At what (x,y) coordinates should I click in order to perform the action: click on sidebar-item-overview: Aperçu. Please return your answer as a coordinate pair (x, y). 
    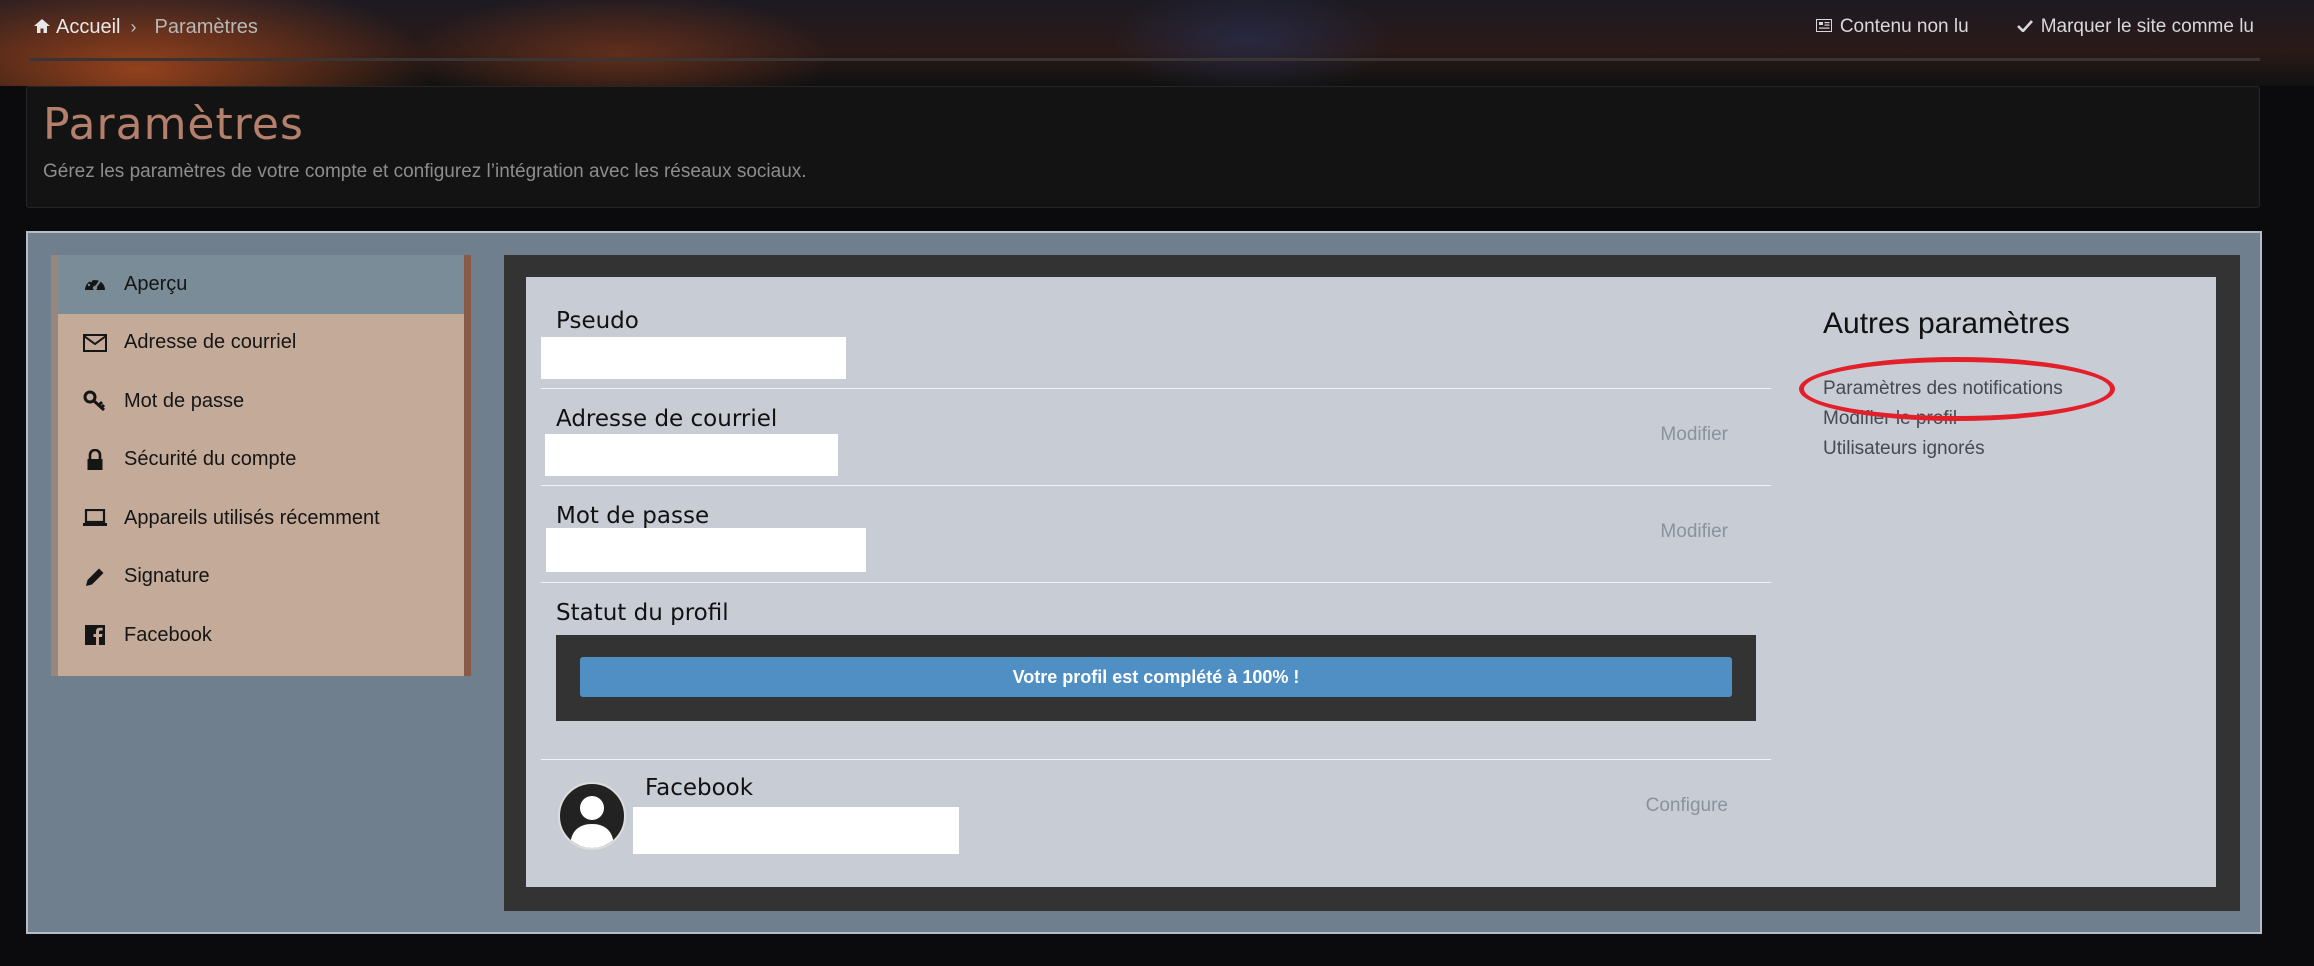
    Looking at the image, I should click on (261, 284).